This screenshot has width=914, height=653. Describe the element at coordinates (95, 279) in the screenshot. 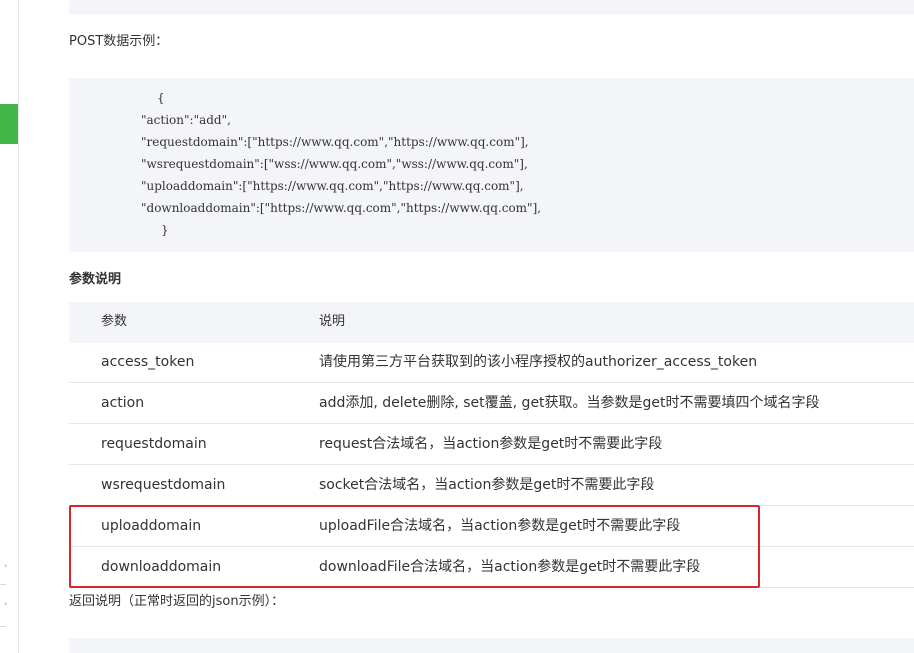

I see `params-heading: 参数说明` at that location.